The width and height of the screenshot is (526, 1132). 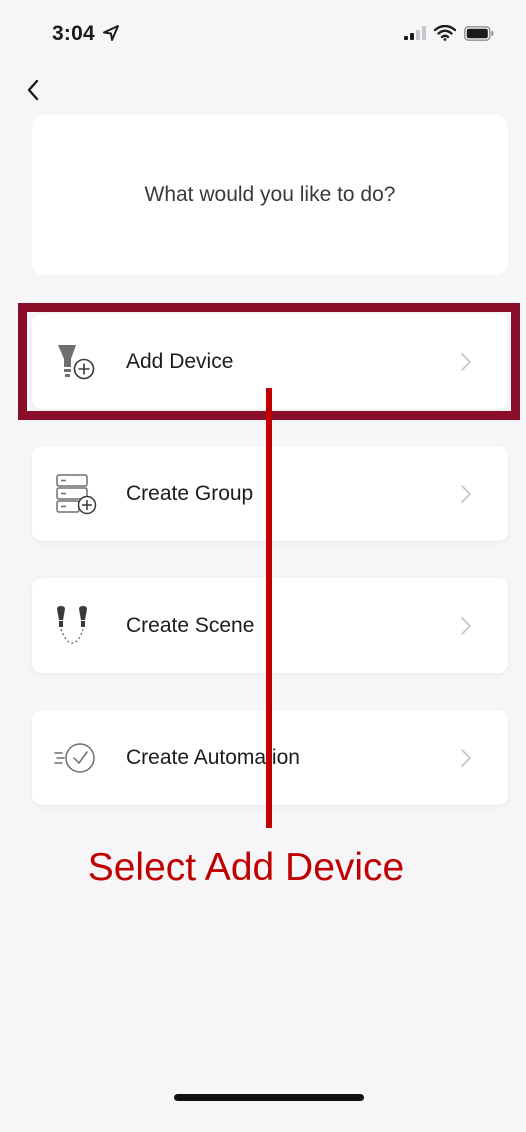 What do you see at coordinates (190, 493) in the screenshot?
I see `create-group-label: Create Group` at bounding box center [190, 493].